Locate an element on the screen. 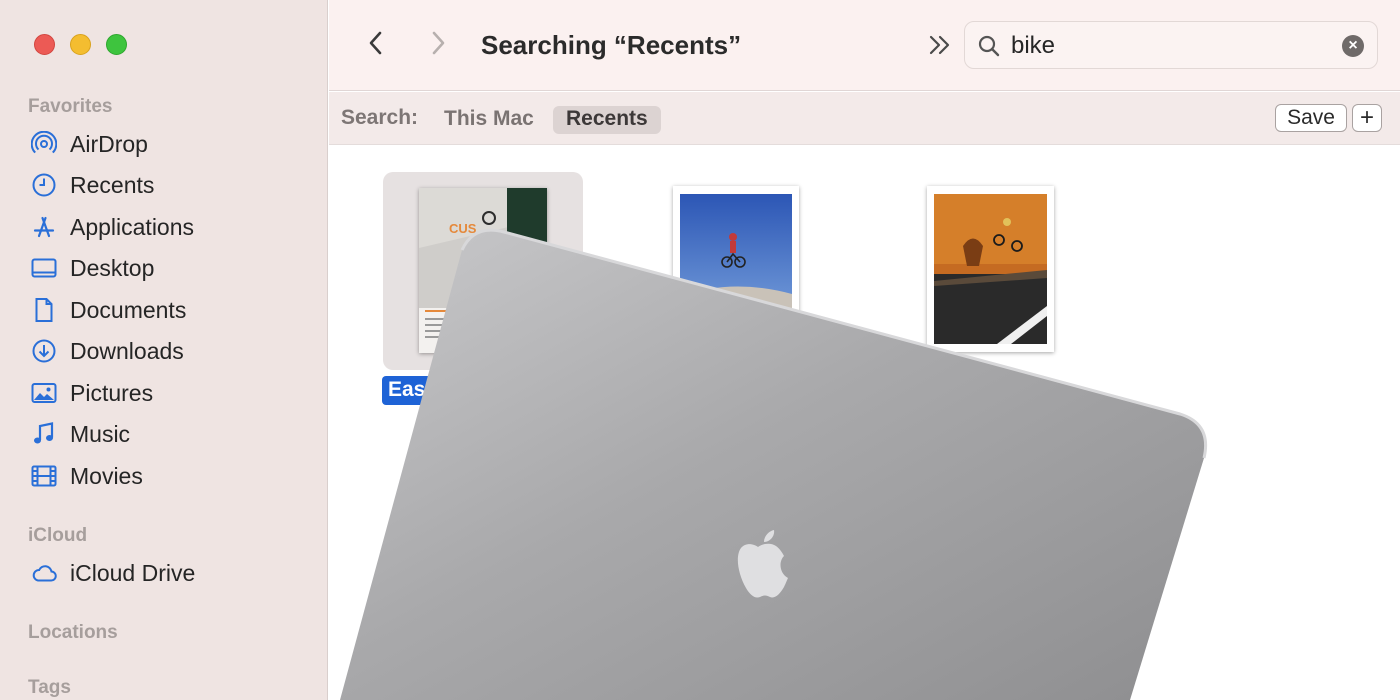 Image resolution: width=1400 pixels, height=700 pixels. thumbnail-title-text: B is located at coordinates (481, 243).